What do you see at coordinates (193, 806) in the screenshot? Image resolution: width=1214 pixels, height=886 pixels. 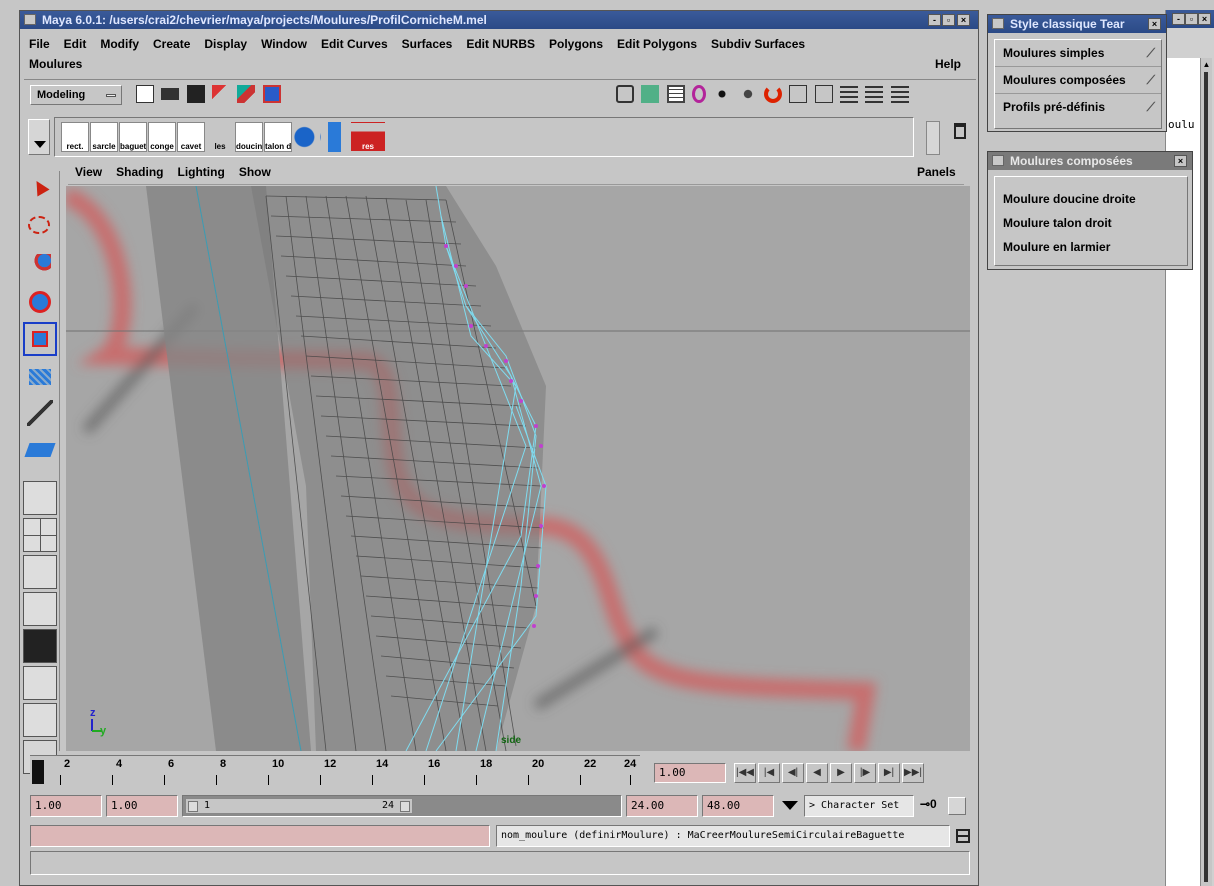 I see `range-min-handle` at bounding box center [193, 806].